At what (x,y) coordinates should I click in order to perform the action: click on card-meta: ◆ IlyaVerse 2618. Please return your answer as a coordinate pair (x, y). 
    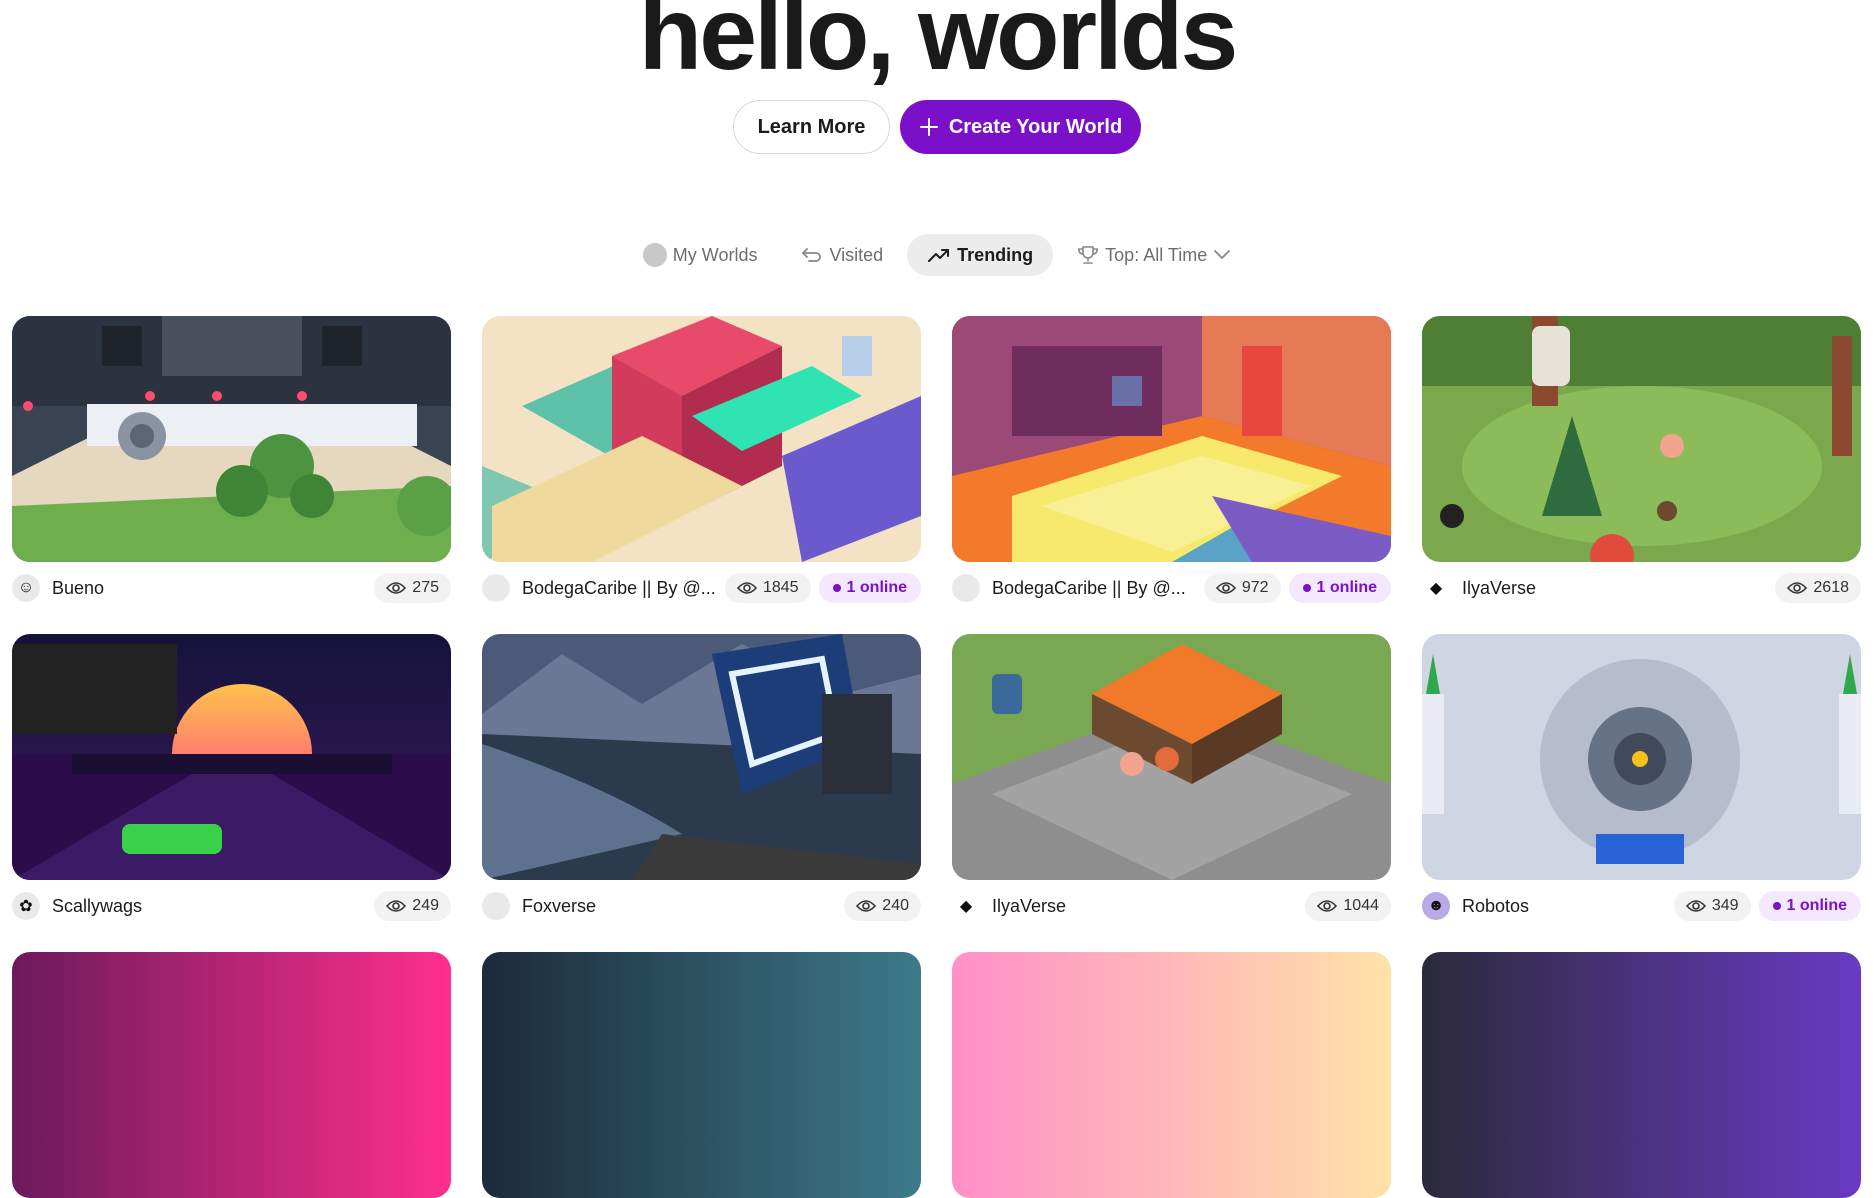
    Looking at the image, I should click on (1641, 587).